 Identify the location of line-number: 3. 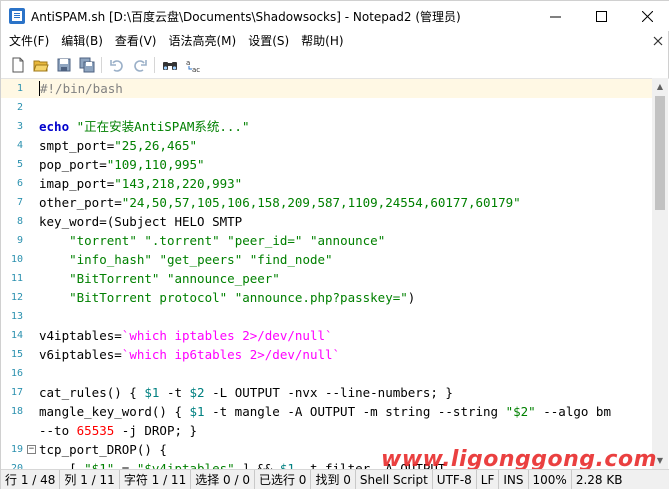
(19, 126).